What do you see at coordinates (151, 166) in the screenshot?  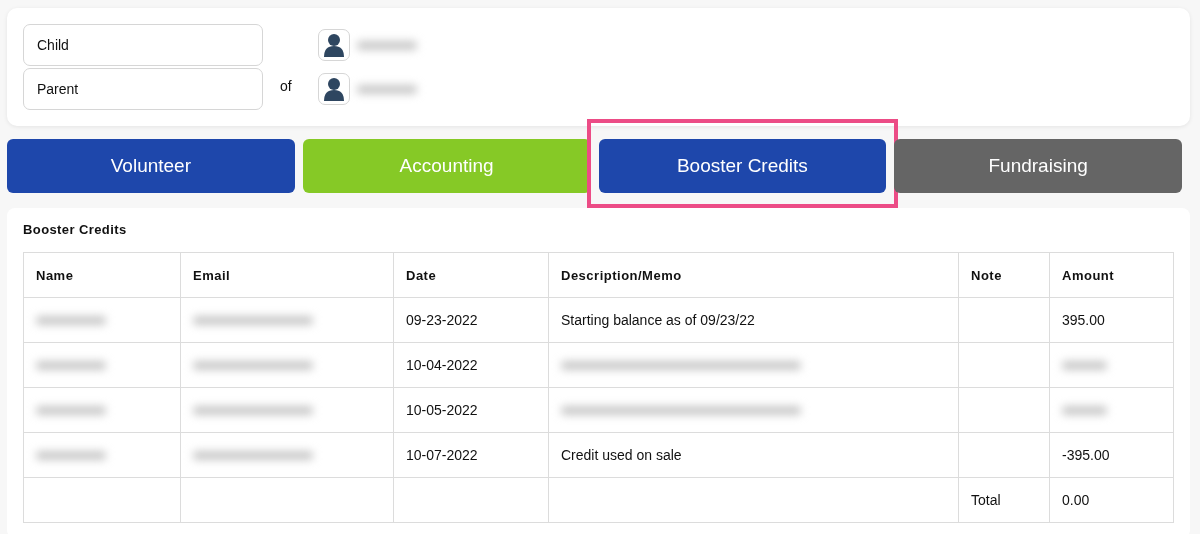 I see `tab: Volunteer` at bounding box center [151, 166].